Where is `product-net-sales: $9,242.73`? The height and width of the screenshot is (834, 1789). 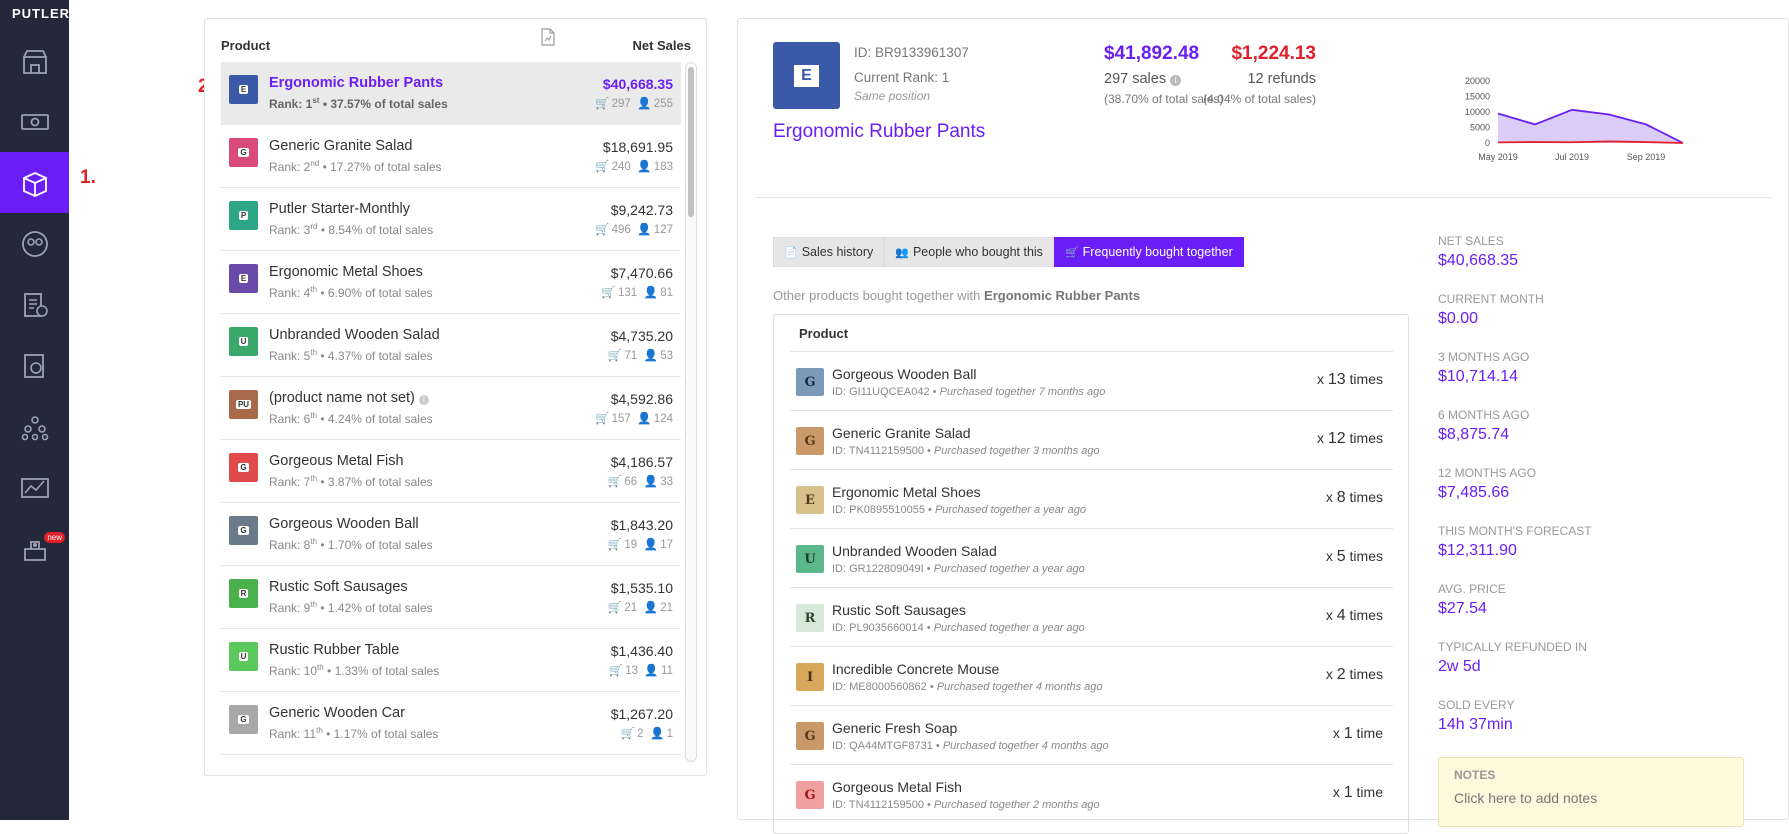 product-net-sales: $9,242.73 is located at coordinates (641, 210).